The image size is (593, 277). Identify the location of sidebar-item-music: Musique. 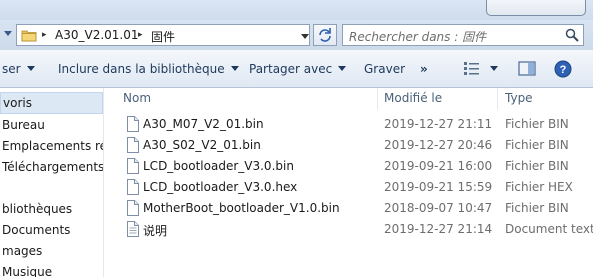
(27, 271).